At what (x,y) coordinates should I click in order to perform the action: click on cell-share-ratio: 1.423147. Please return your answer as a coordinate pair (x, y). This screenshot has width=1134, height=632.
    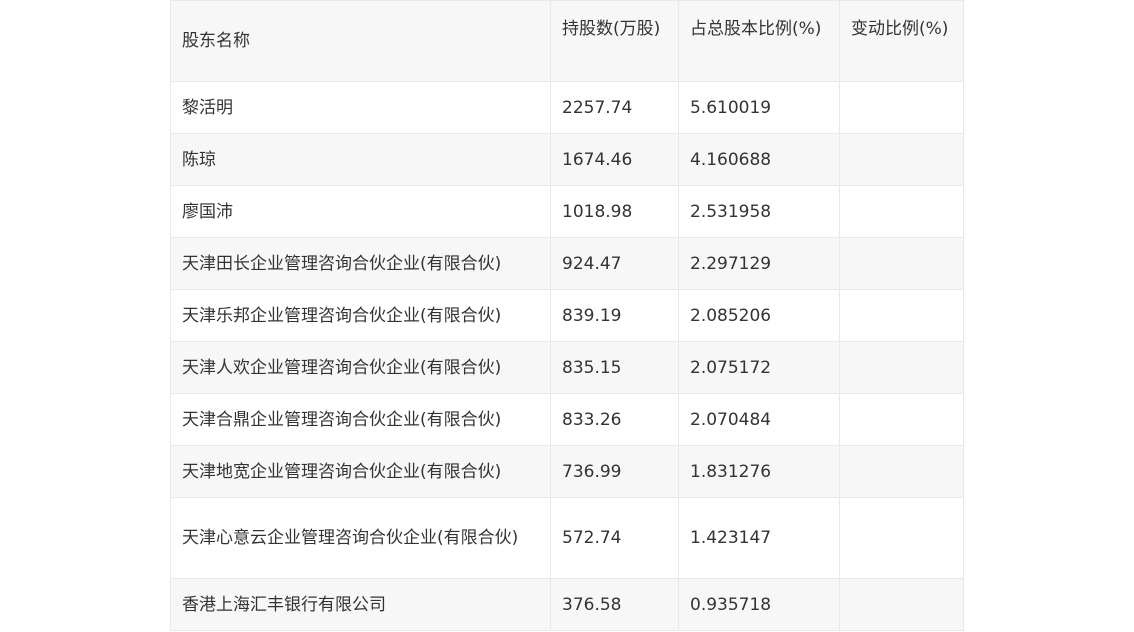
    Looking at the image, I should click on (759, 538).